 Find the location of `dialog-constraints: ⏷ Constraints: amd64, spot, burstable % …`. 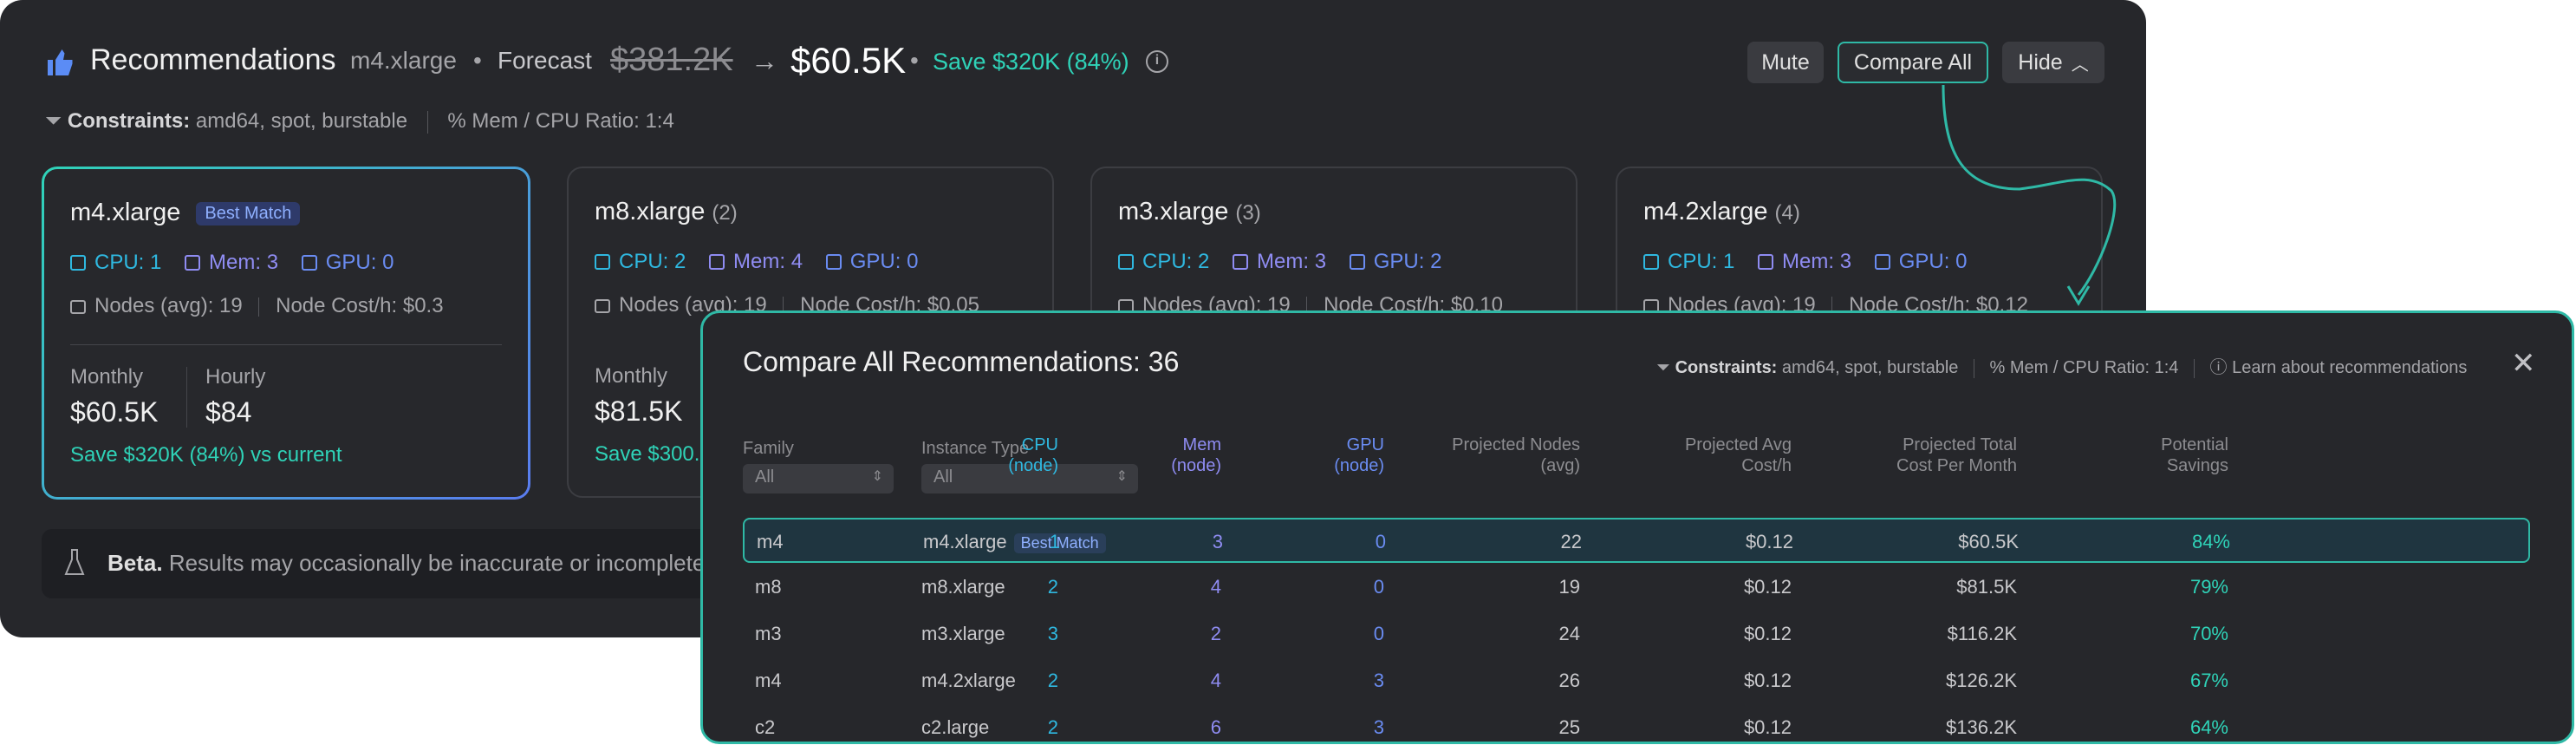

dialog-constraints: ⏷ Constraints: amd64, spot, burstable % … is located at coordinates (2061, 365).